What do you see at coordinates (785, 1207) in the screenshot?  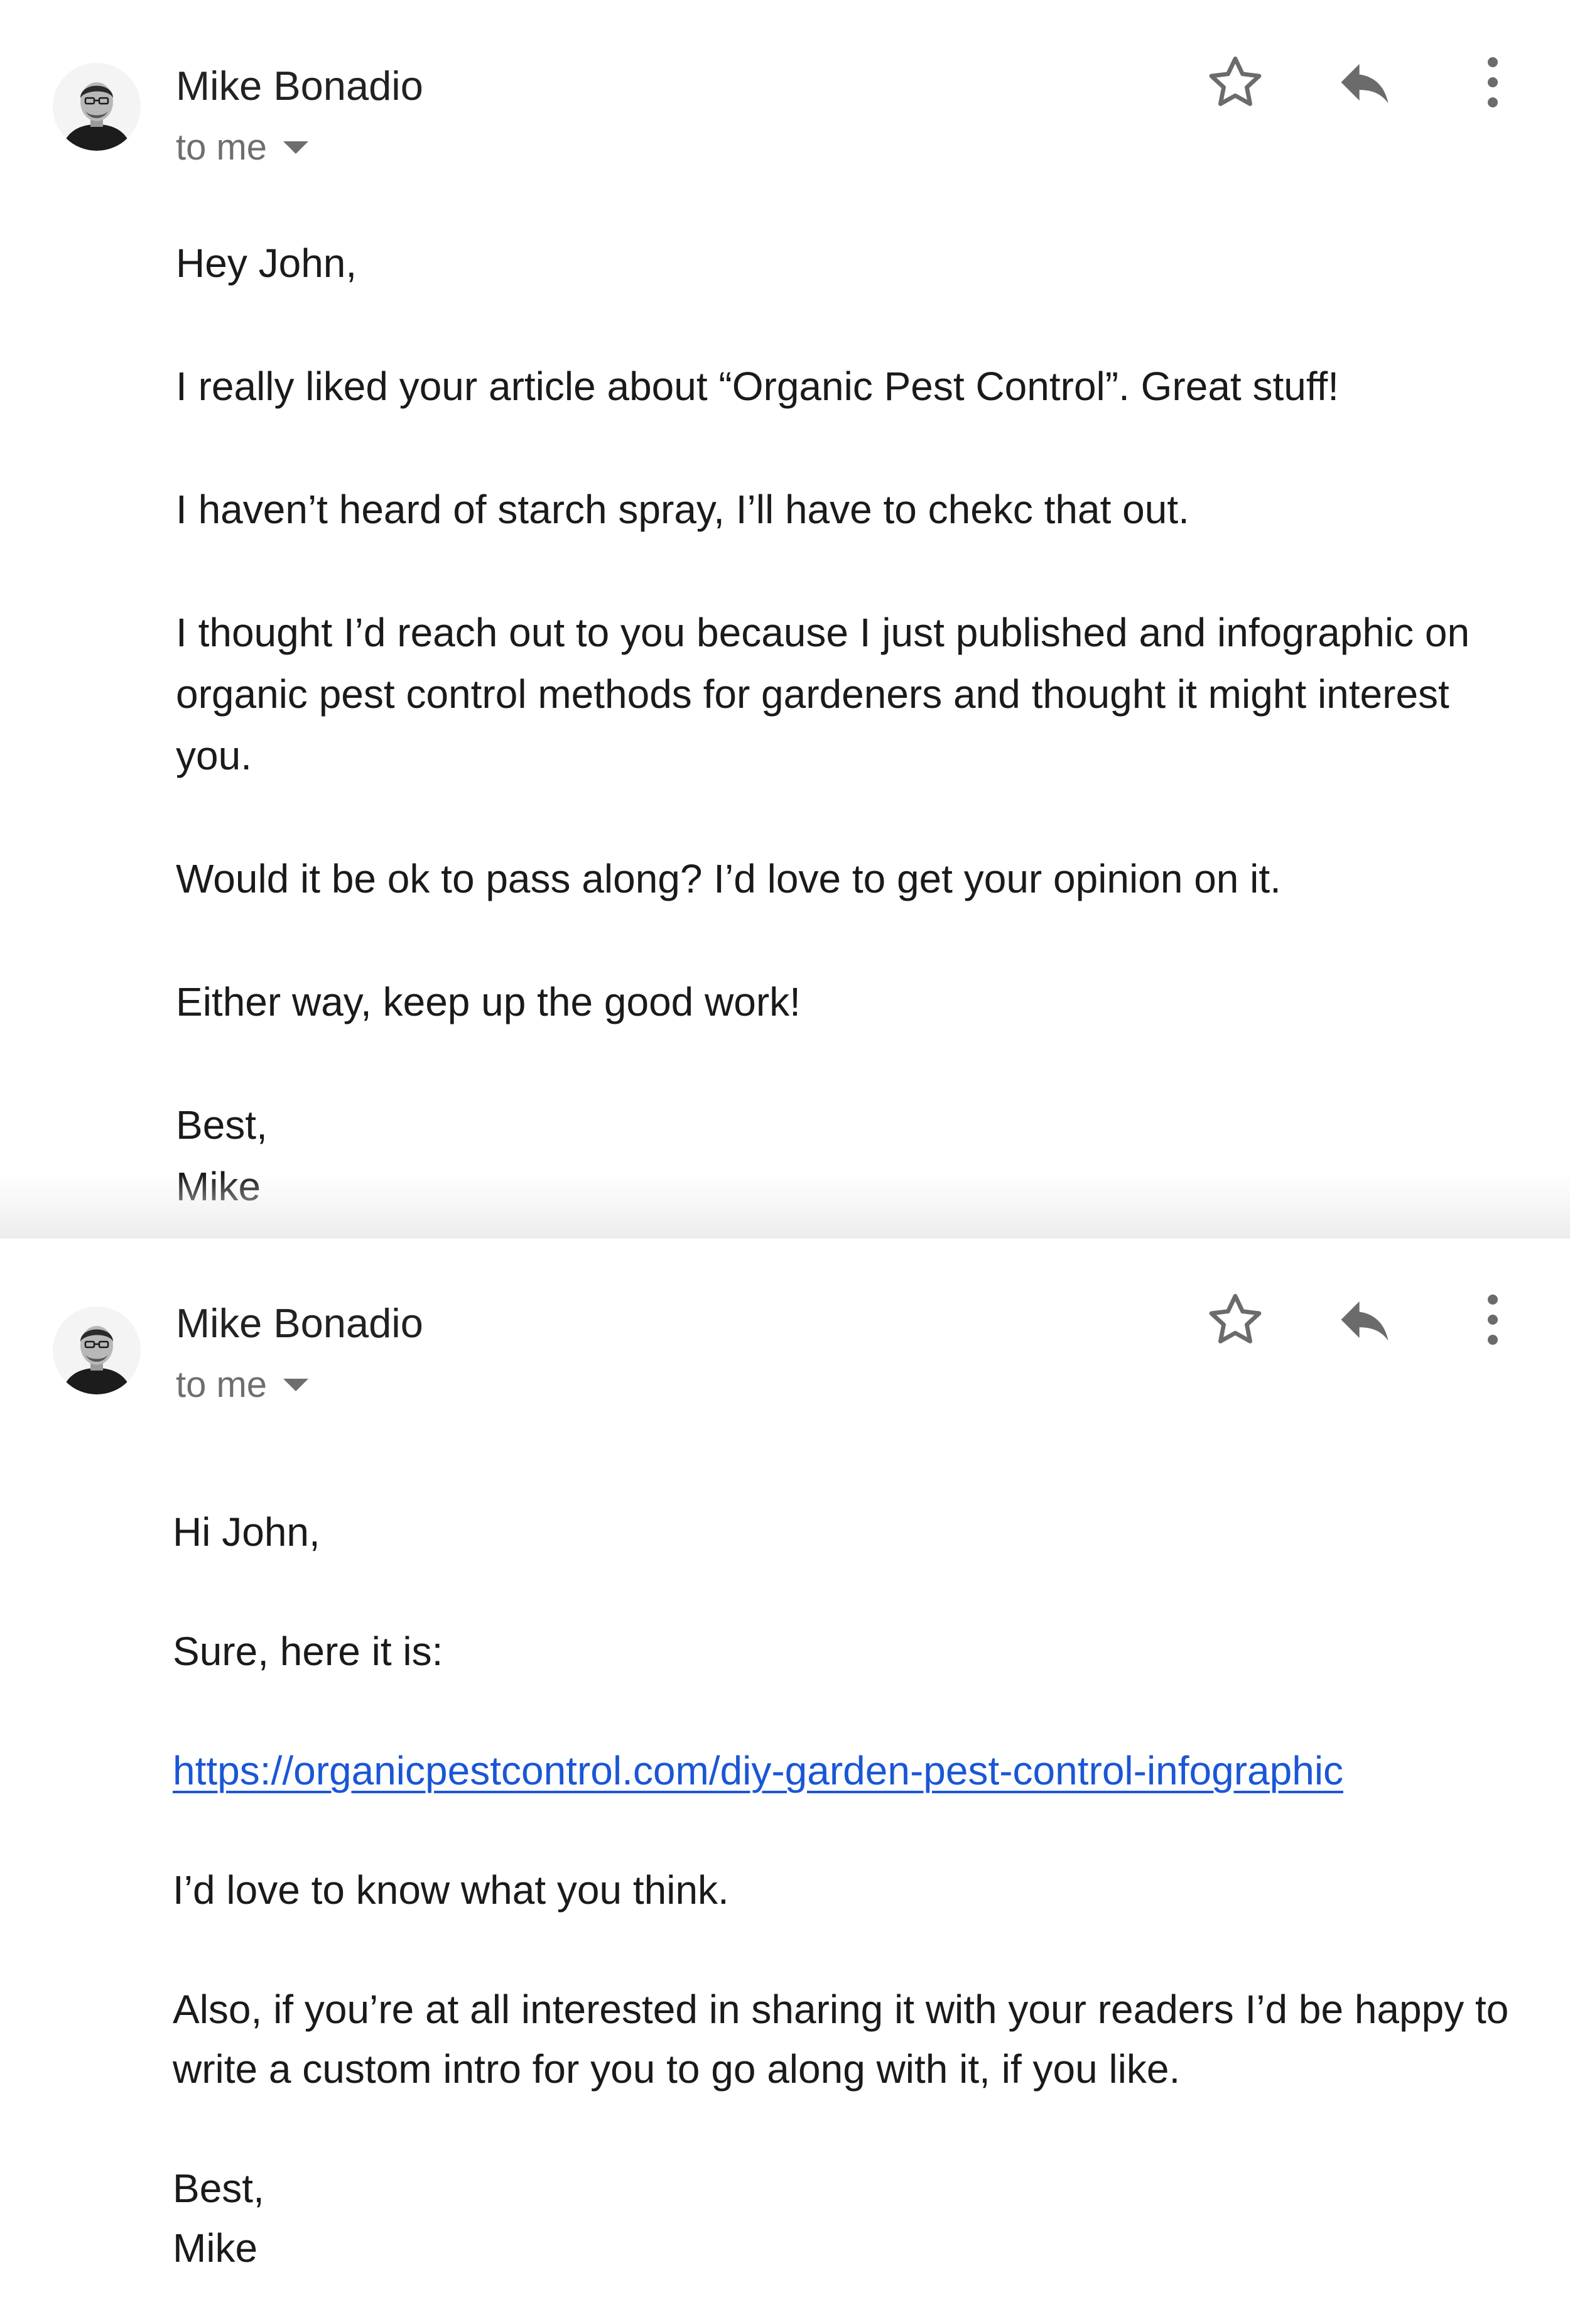 I see `message-divider` at bounding box center [785, 1207].